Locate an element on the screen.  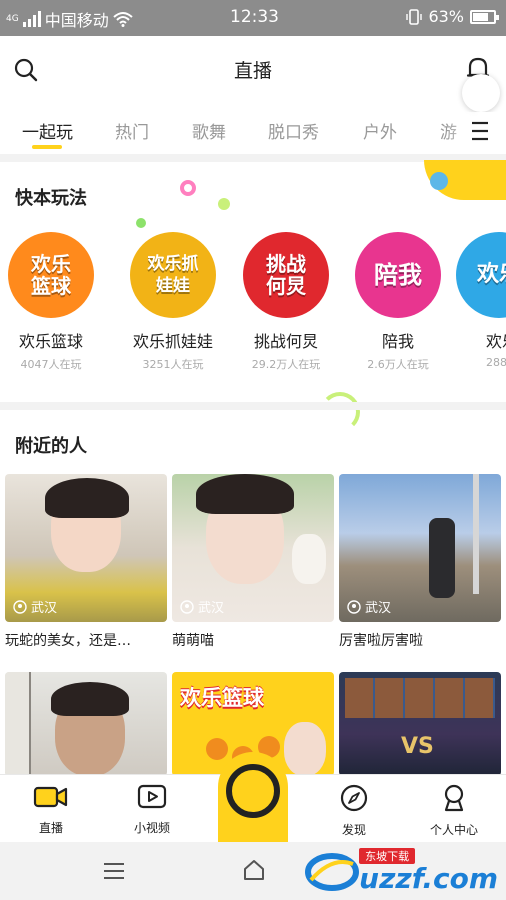
game-item: 欢乐抓娃娃 欢乐抓娃娃 3251人在玩 is located at coordinates (173, 302).